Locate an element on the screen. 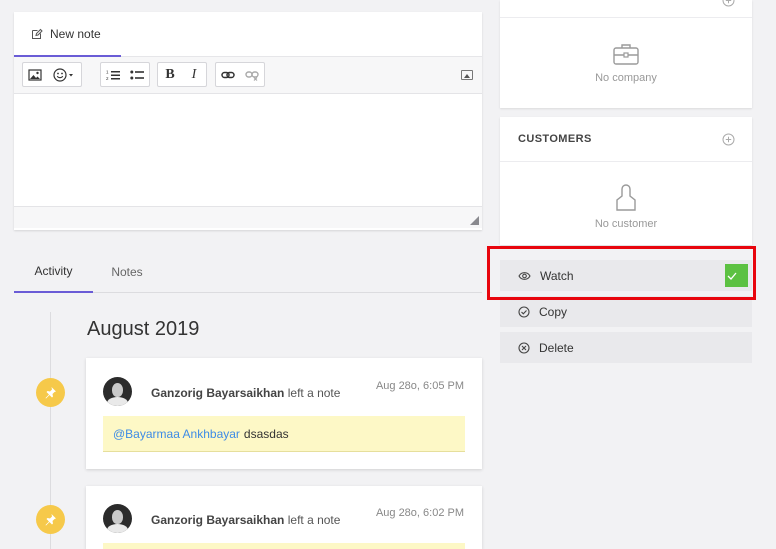 The image size is (776, 549). edit-icon is located at coordinates (37, 33).